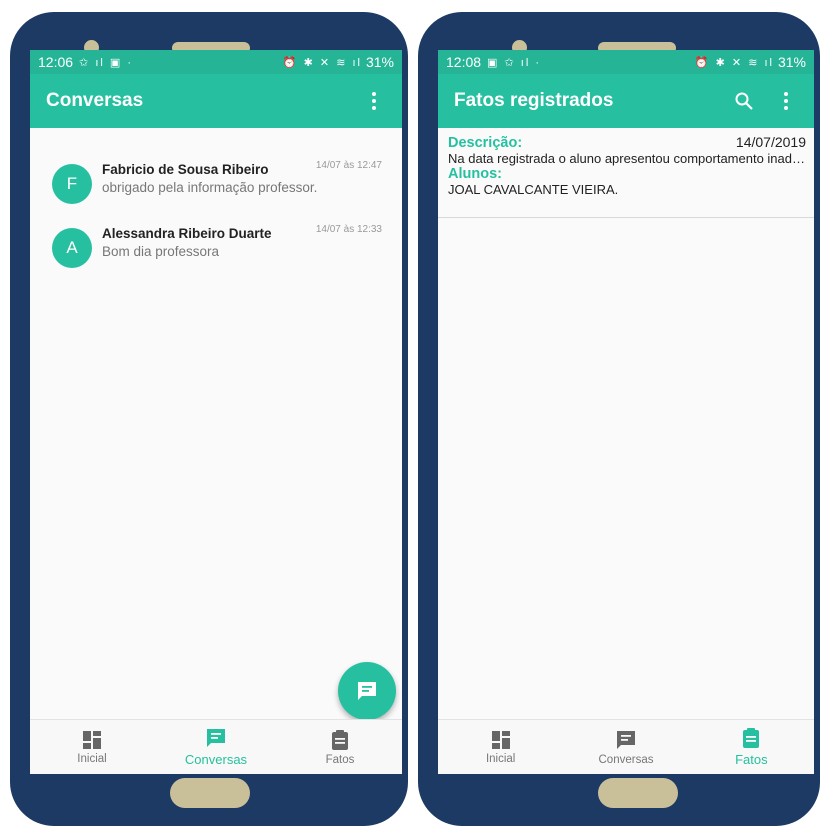 This screenshot has height=826, width=826. Describe the element at coordinates (56, 62) in the screenshot. I see `status-time: 12:06` at that location.